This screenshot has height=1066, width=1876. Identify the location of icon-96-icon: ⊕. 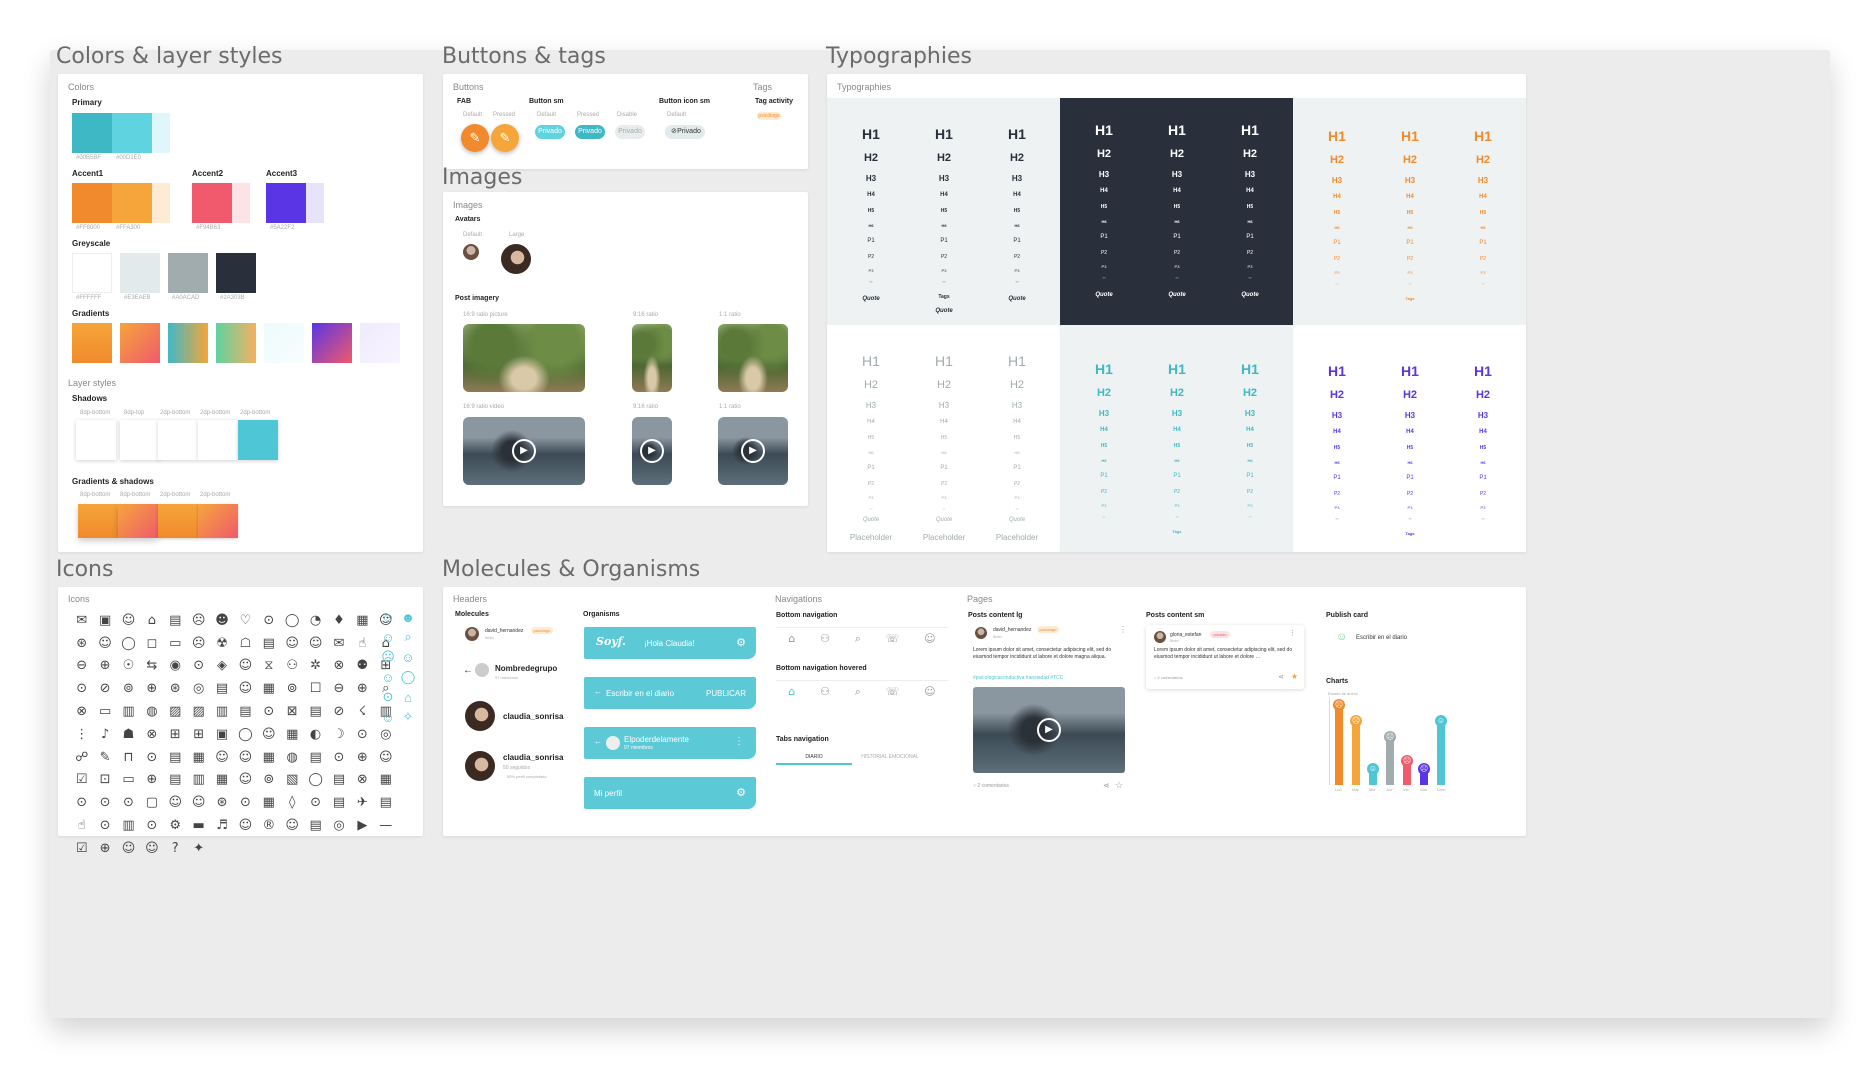
(362, 757).